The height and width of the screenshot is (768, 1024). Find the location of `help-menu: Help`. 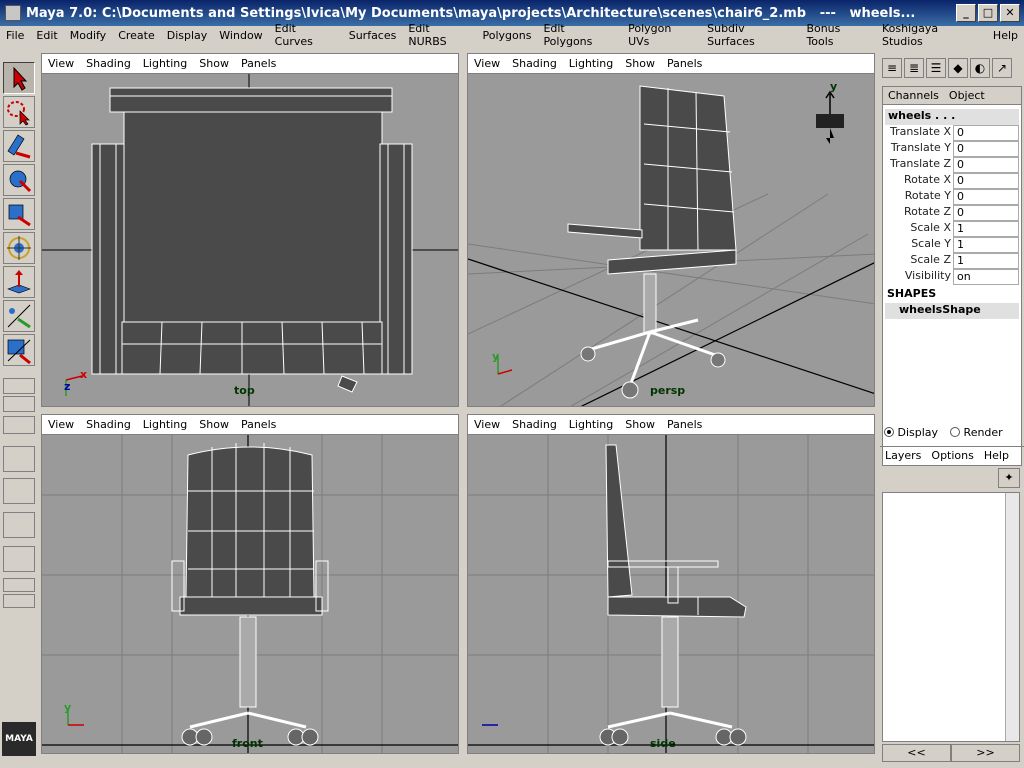

help-menu: Help is located at coordinates (996, 455).